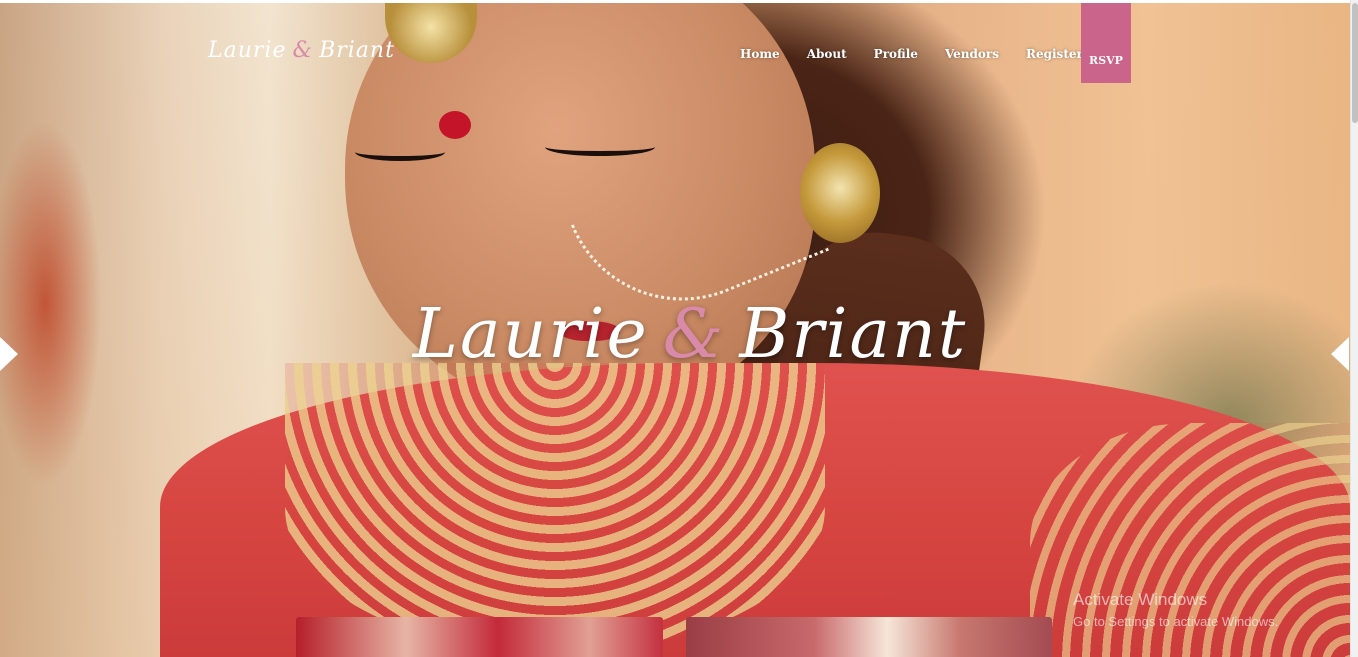 The width and height of the screenshot is (1358, 657). Describe the element at coordinates (247, 50) in the screenshot. I see `logo-first-name: Laurie` at that location.